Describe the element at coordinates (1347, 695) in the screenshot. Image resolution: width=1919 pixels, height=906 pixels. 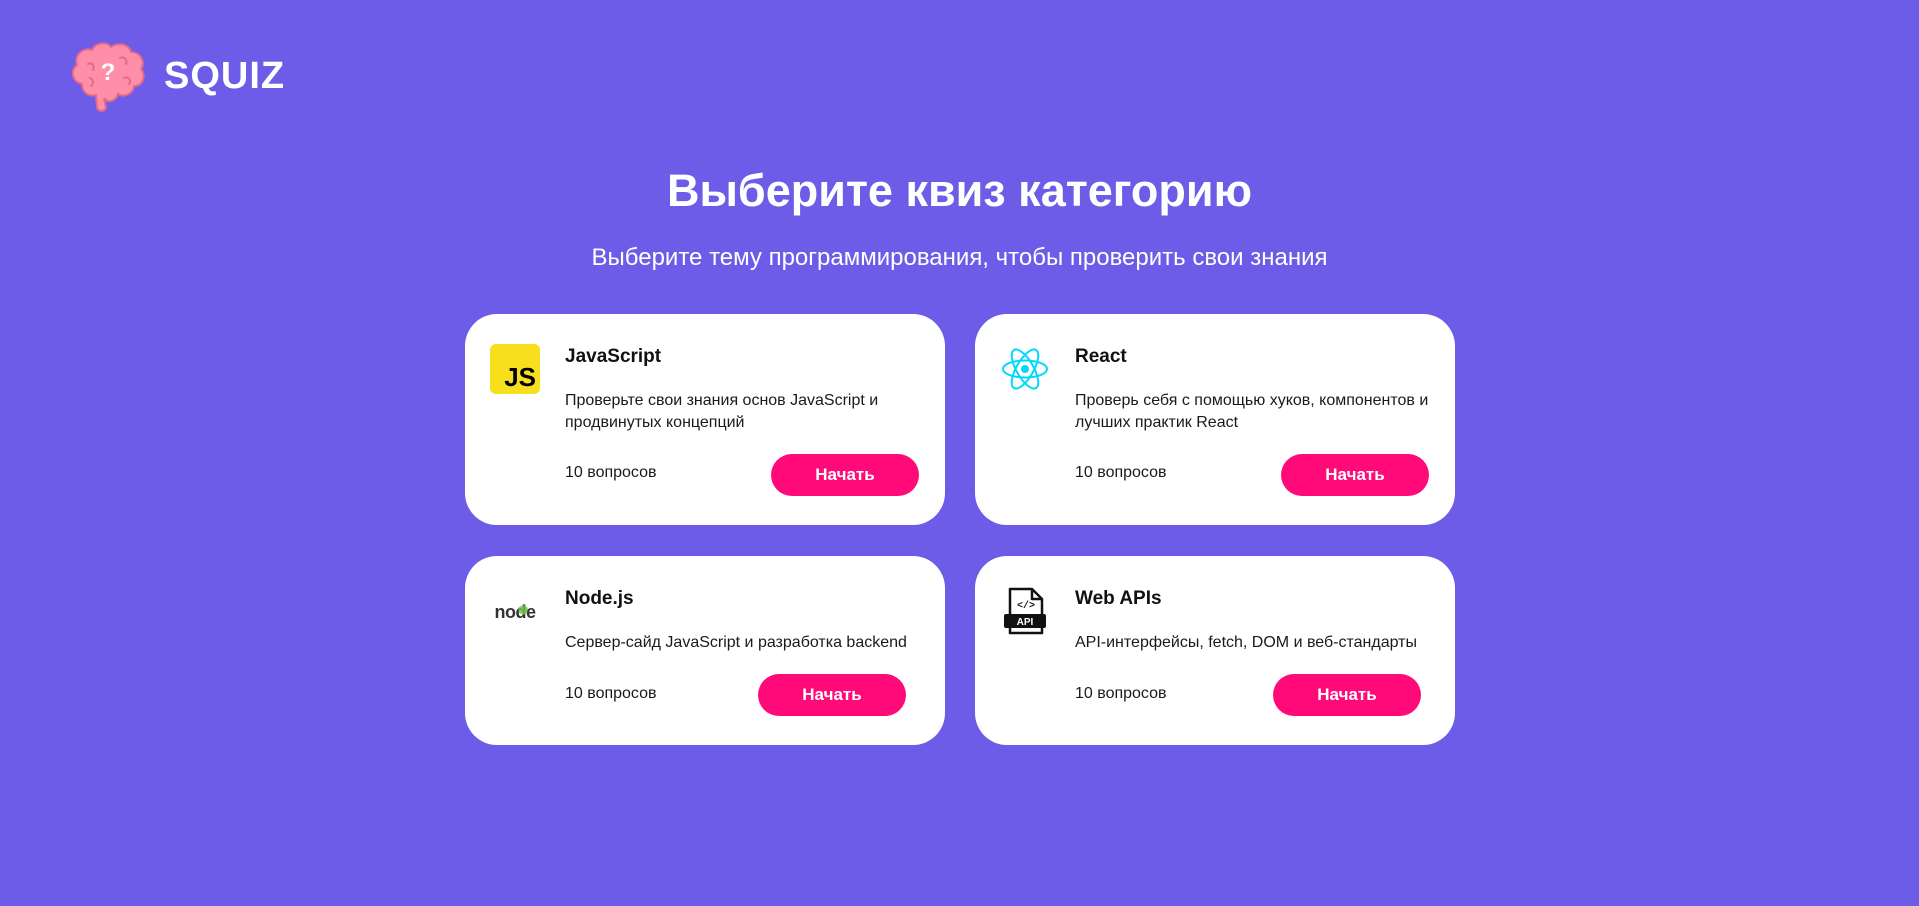
I see `start-button-web-apis: Начать` at that location.